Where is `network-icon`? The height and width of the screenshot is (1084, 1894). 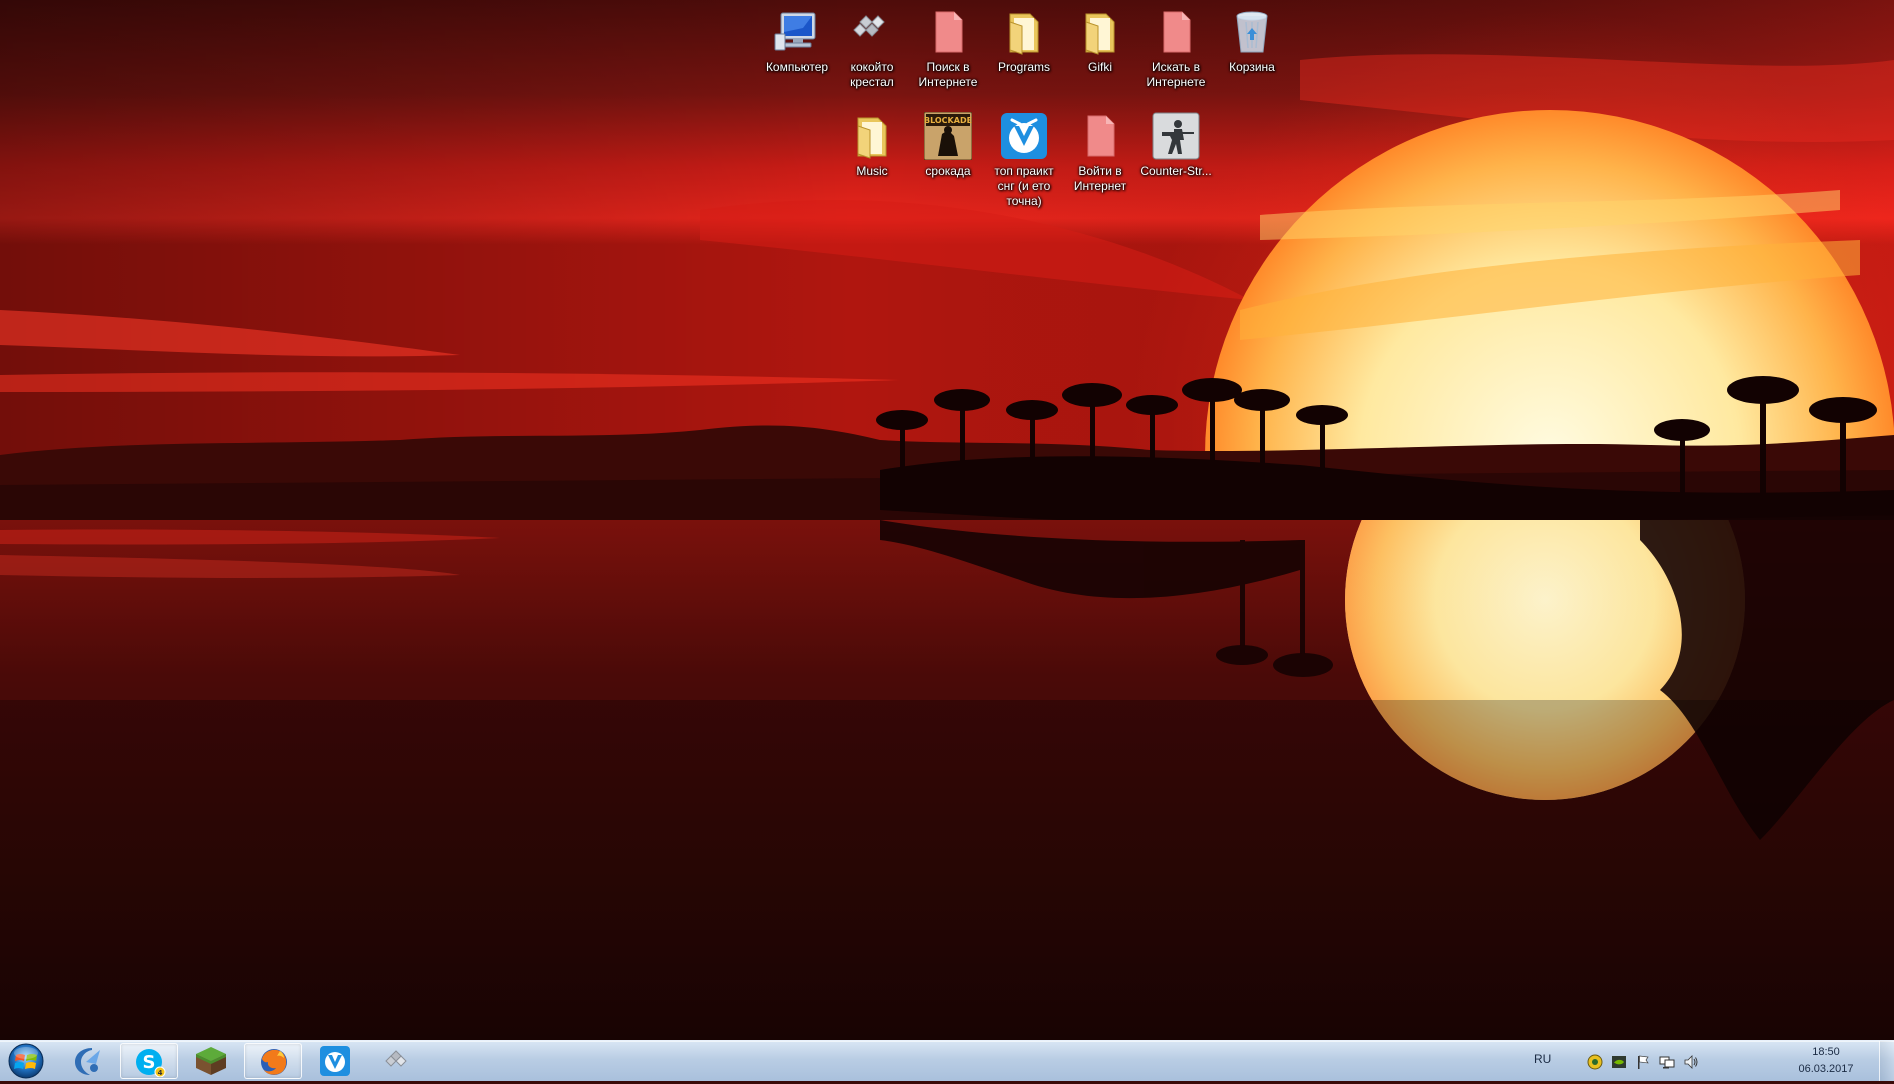
network-icon is located at coordinates (1667, 1062).